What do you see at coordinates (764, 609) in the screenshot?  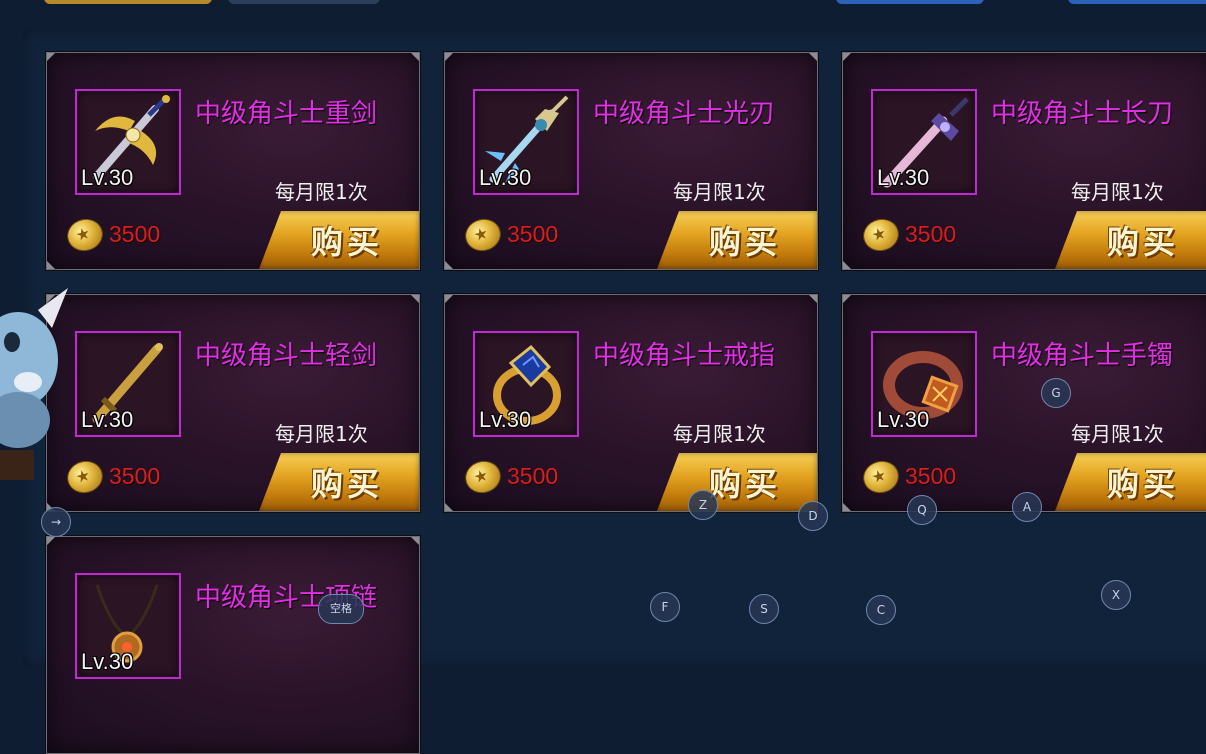 I see `key-s: S` at bounding box center [764, 609].